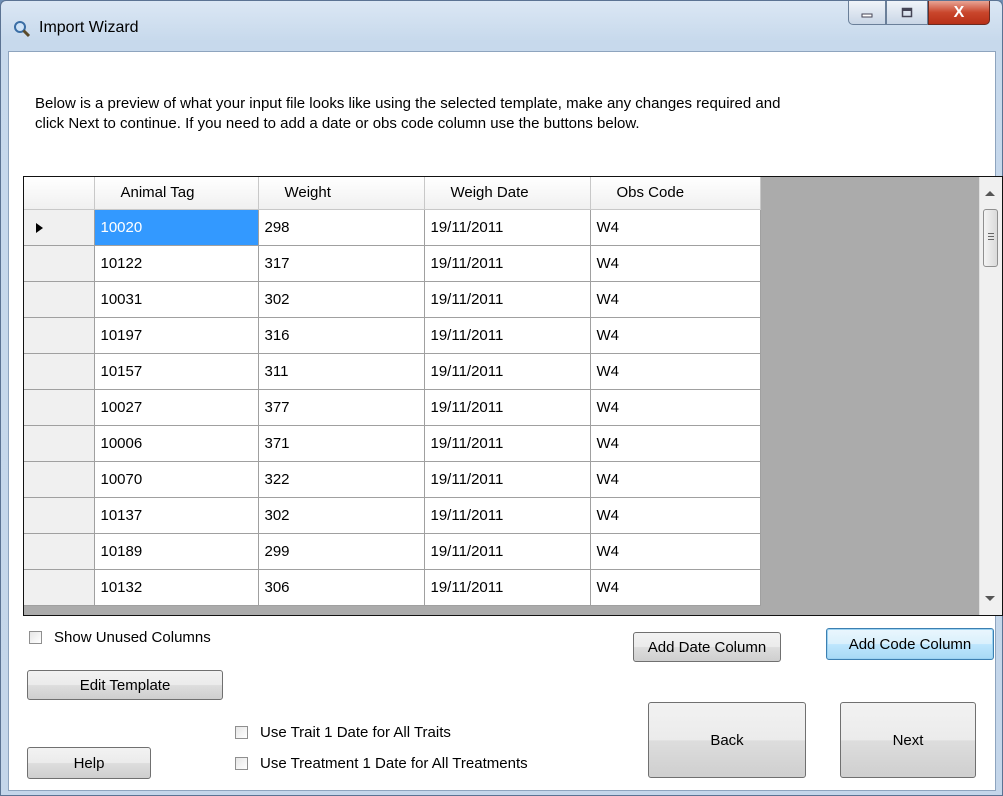 The image size is (1003, 796). What do you see at coordinates (341, 263) in the screenshot?
I see `weight-cell: 317` at bounding box center [341, 263].